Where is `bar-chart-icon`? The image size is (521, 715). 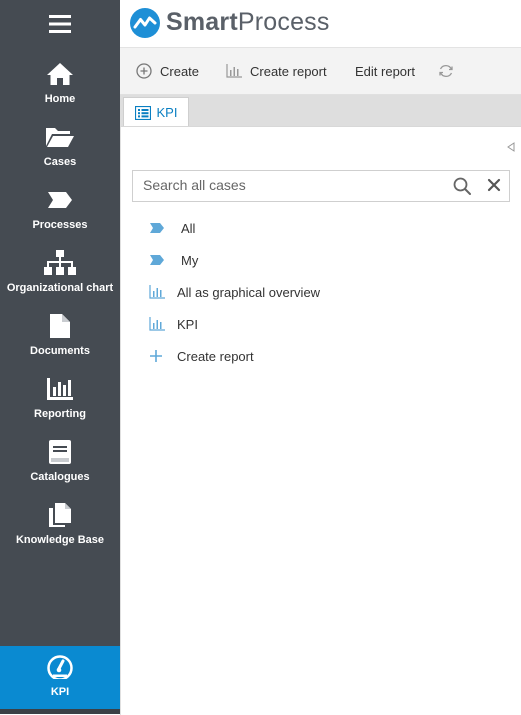
bar-chart-icon is located at coordinates (60, 389).